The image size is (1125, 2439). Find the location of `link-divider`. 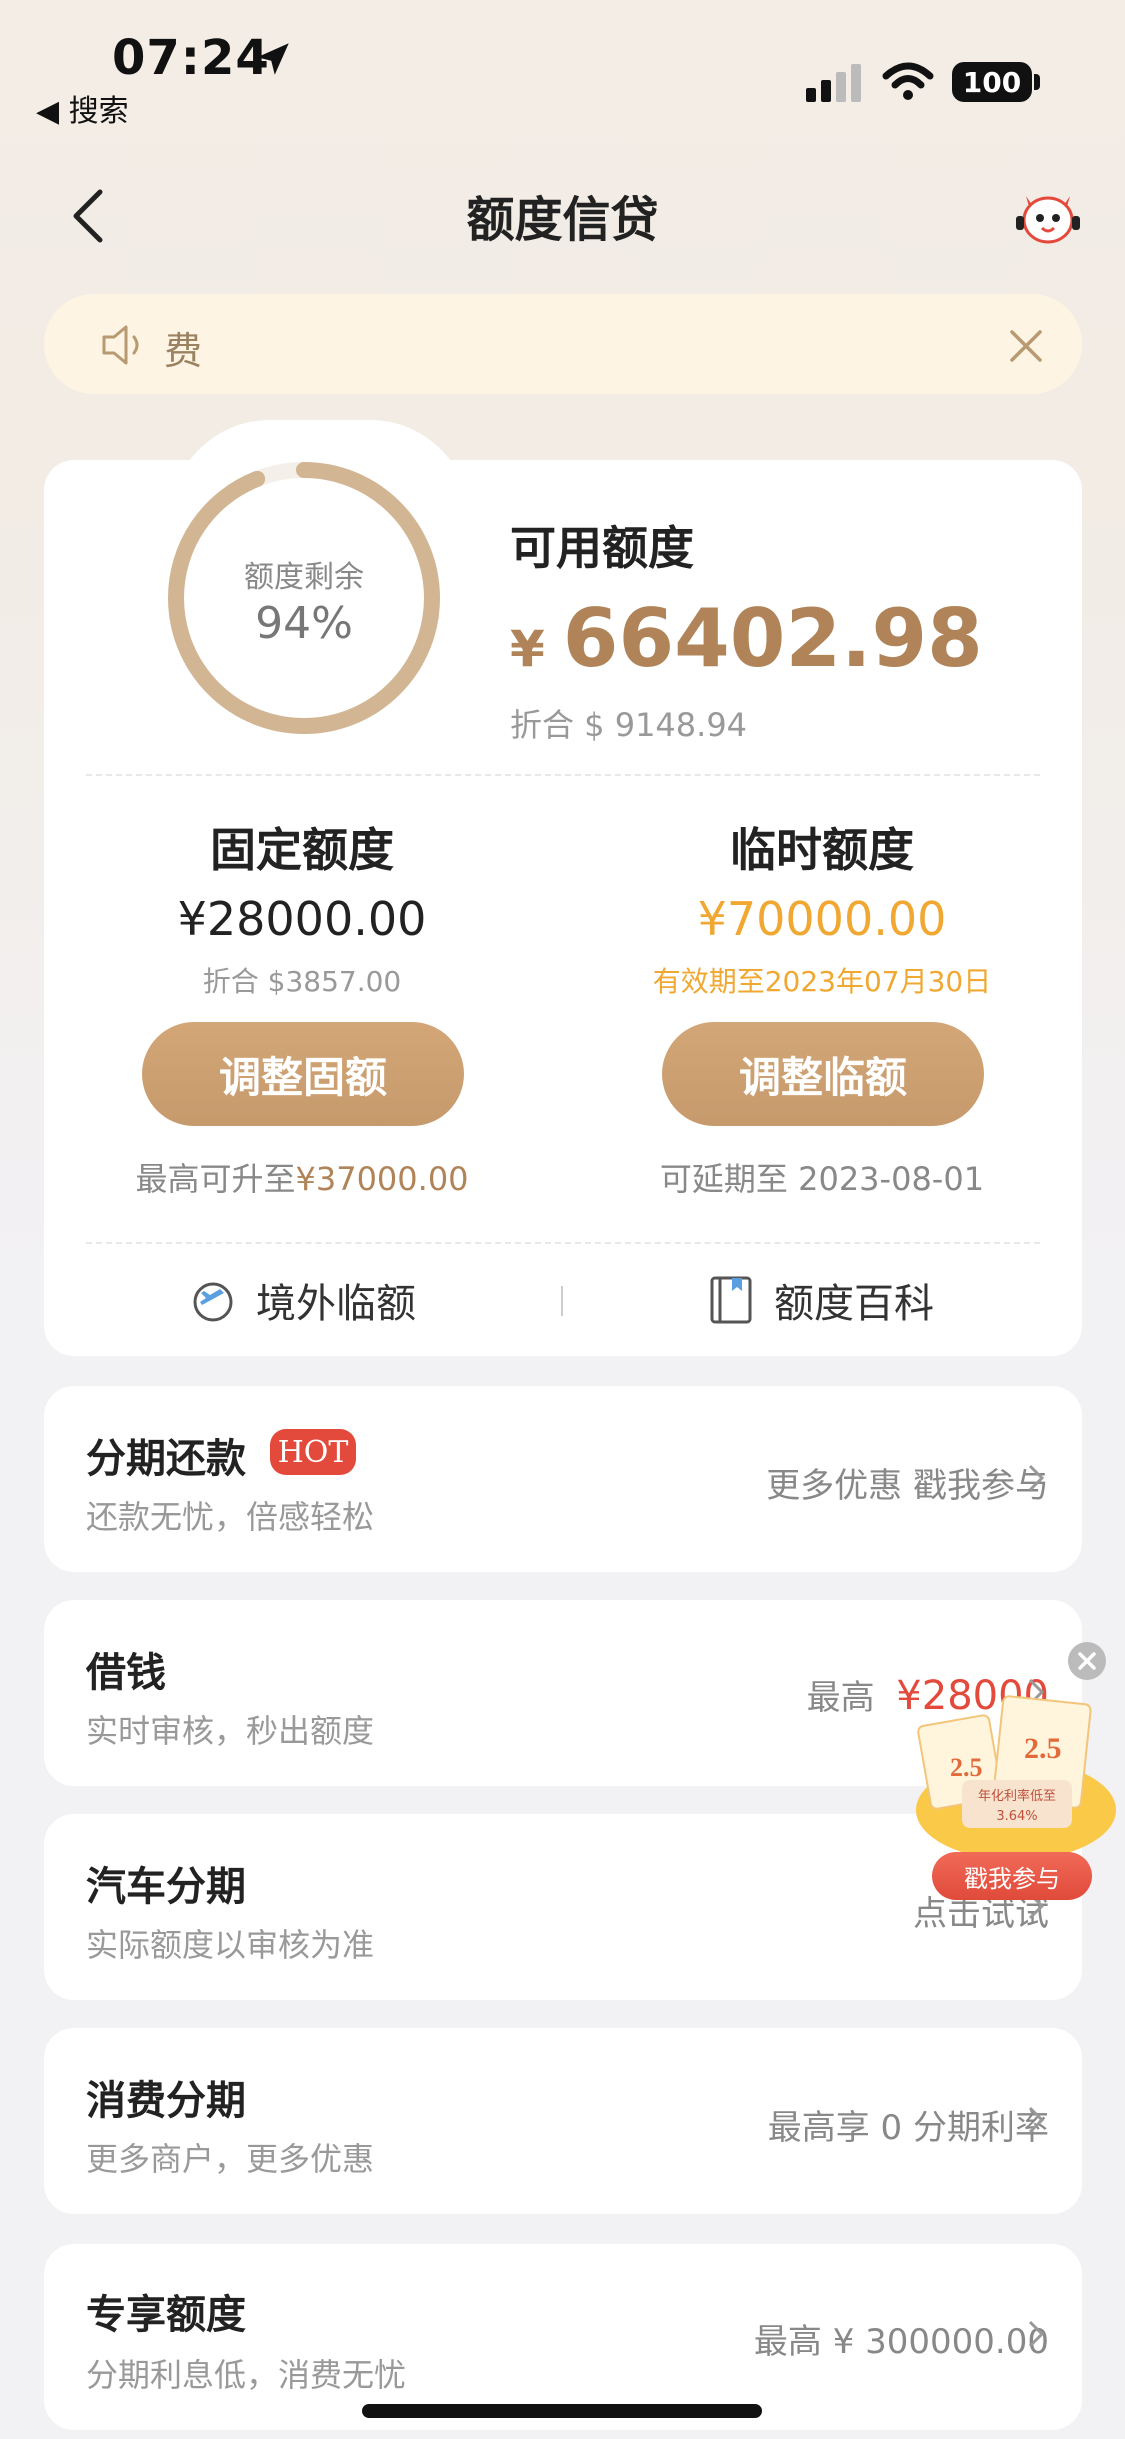

link-divider is located at coordinates (562, 1301).